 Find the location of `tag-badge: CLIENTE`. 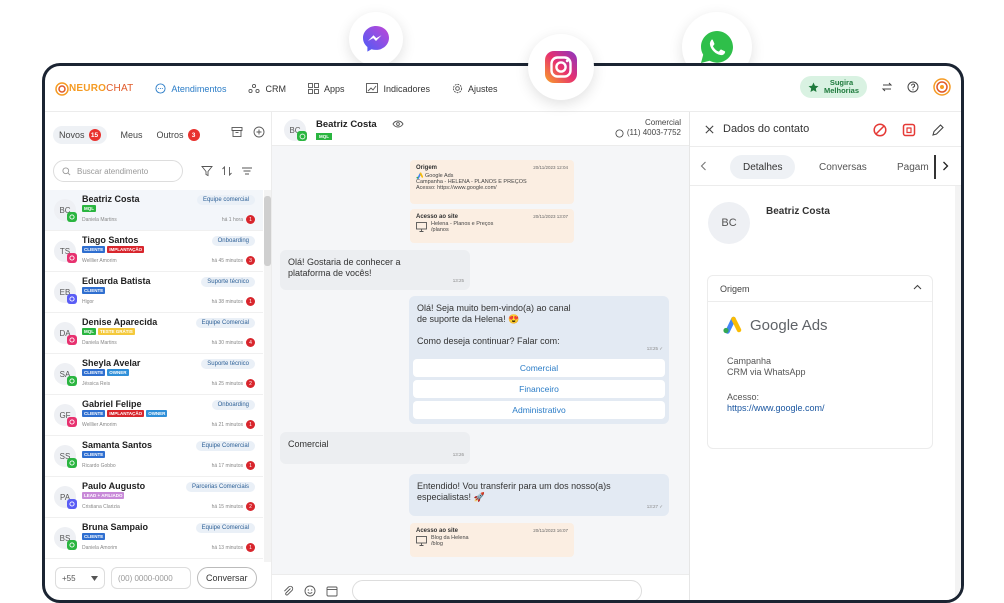

tag-badge: CLIENTE is located at coordinates (94, 372).